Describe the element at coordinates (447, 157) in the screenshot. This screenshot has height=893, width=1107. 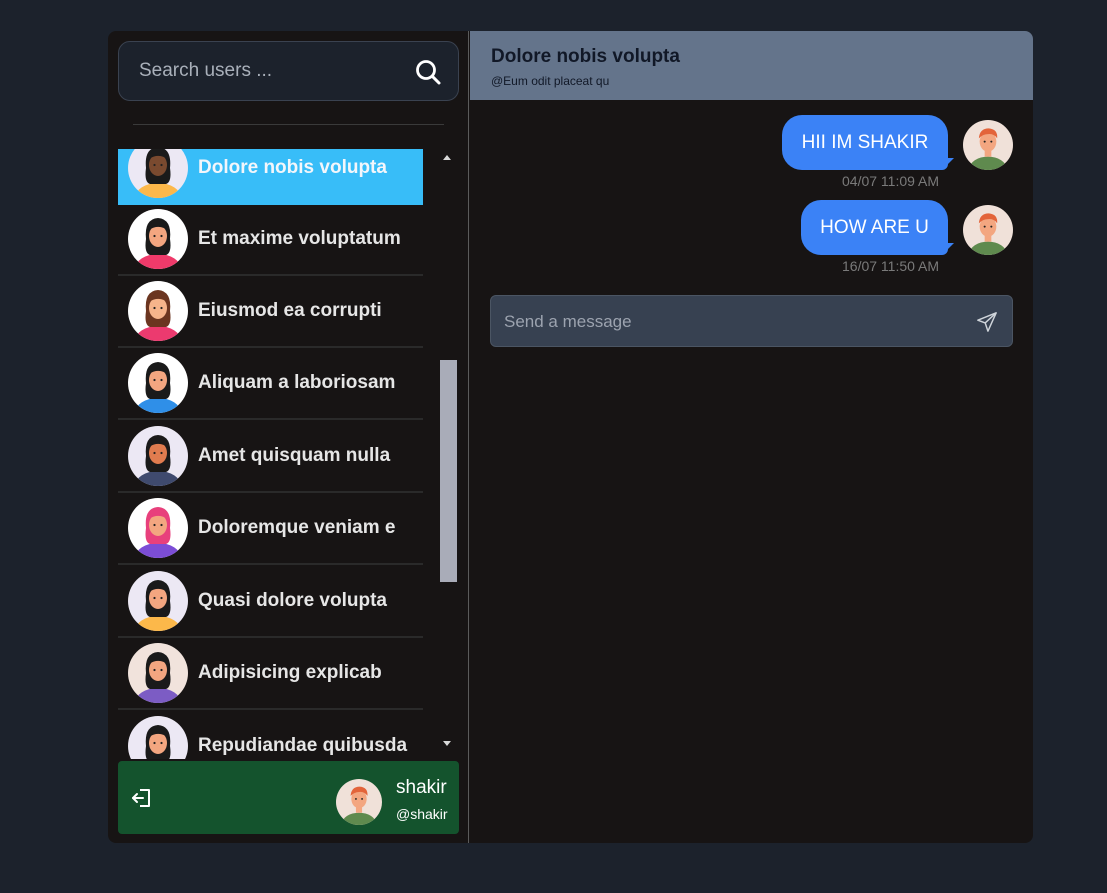
I see `scroll-up-arrow` at that location.